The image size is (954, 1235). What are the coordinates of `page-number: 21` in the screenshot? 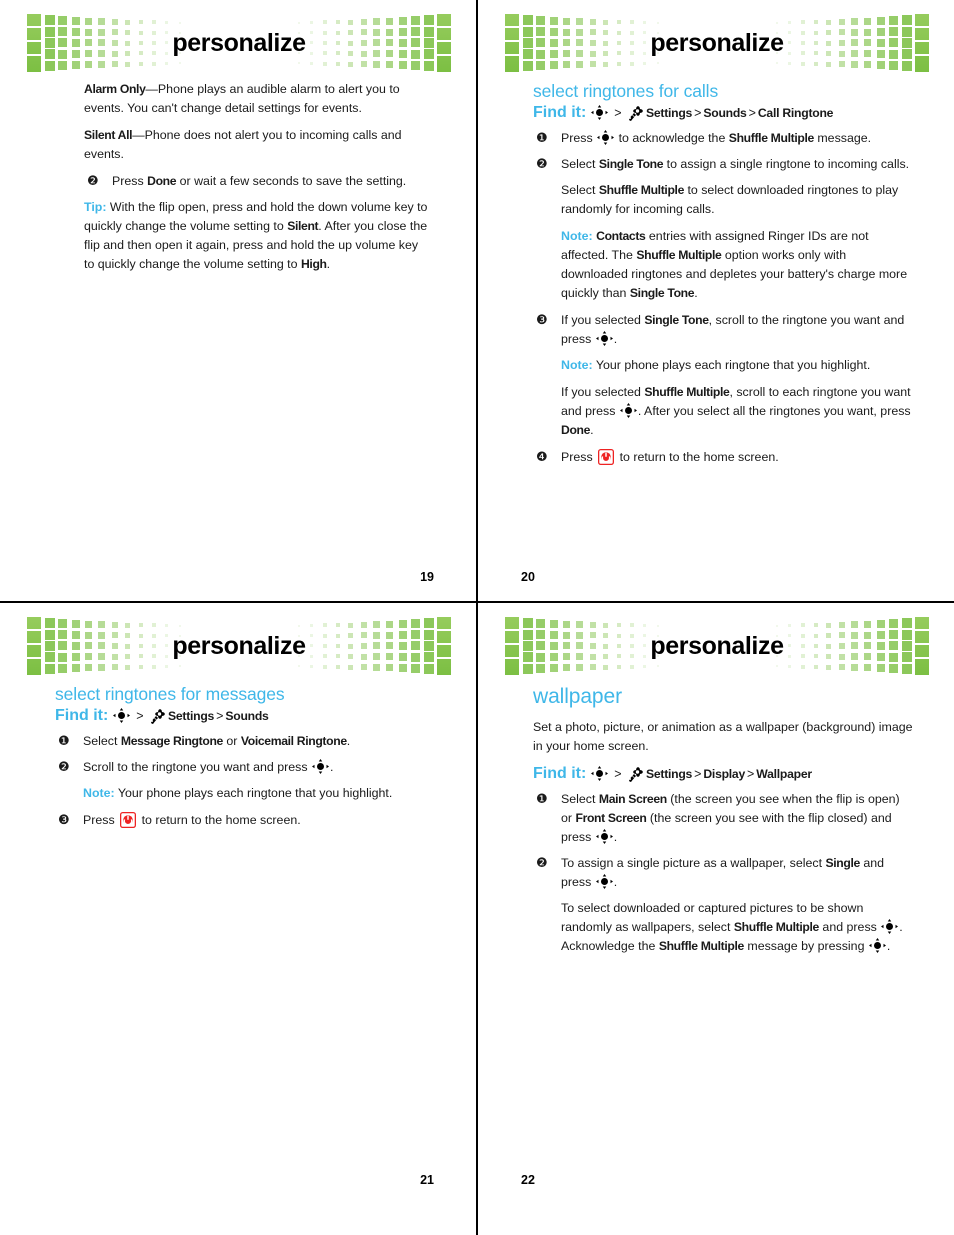 It's located at (427, 1180).